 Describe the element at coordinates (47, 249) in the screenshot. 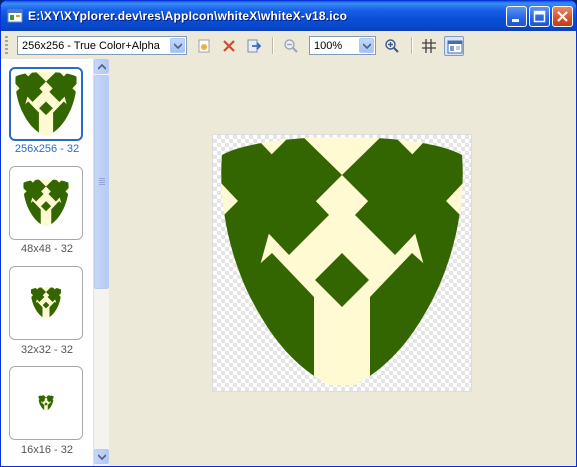

I see `thumbnail-label: 48x48 - 32` at that location.